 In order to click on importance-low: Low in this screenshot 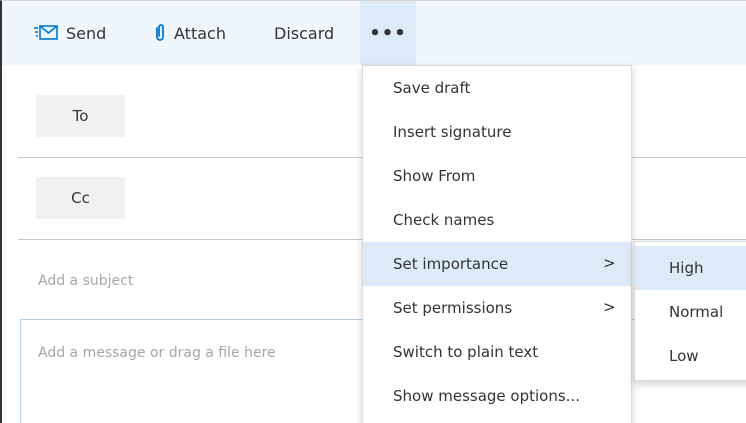, I will do `click(690, 356)`.